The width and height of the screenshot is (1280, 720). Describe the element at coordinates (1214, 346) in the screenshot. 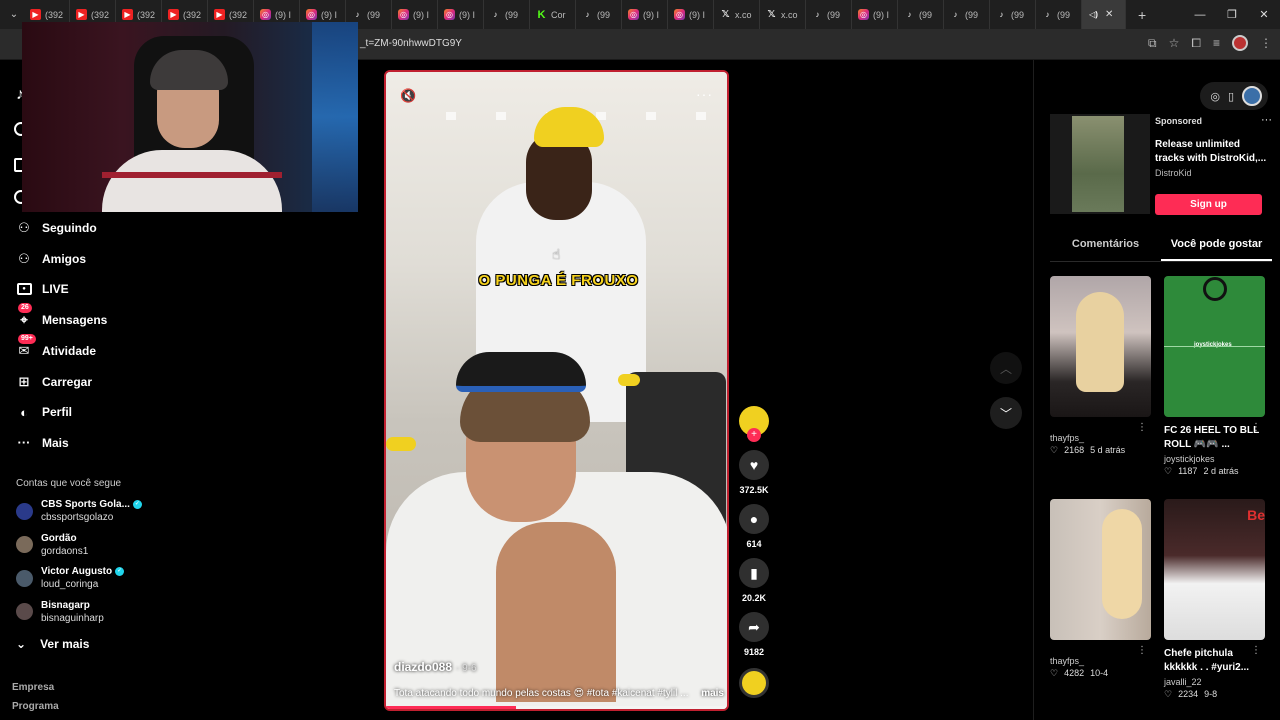

I see `video-thumbnail: joystickjokes` at that location.